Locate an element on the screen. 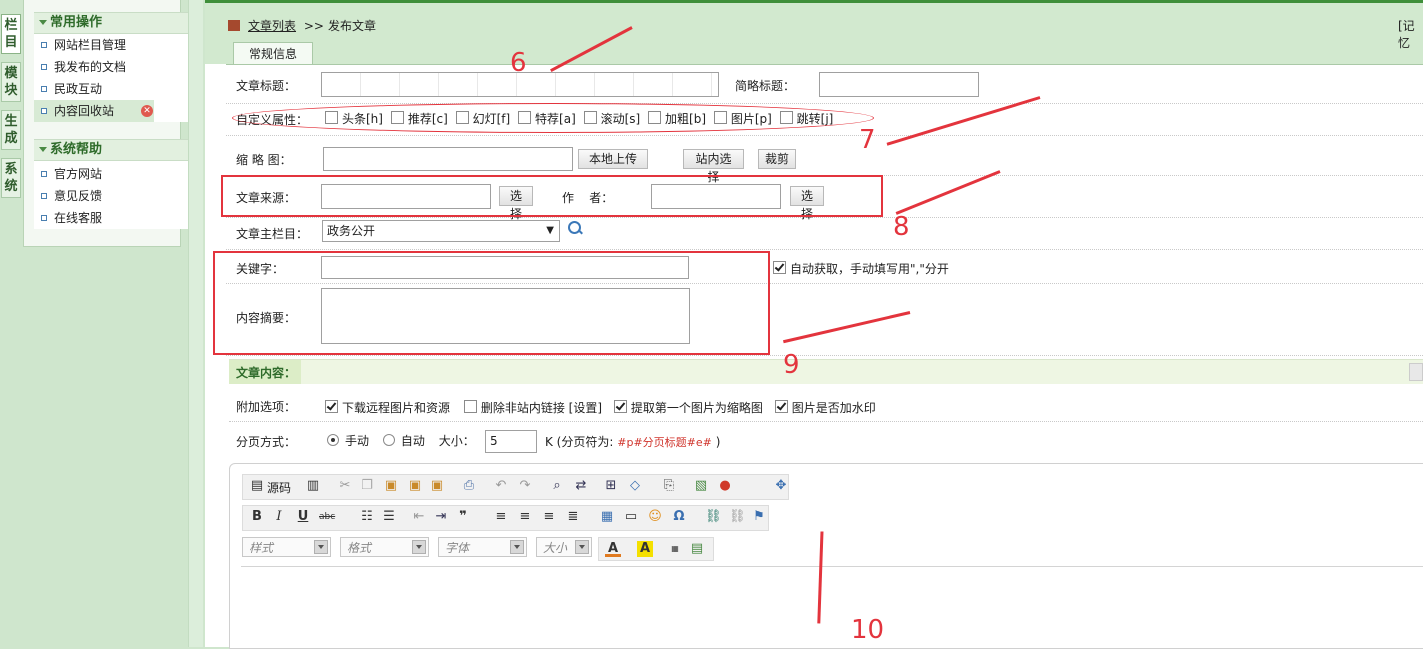 This screenshot has width=1423, height=649. paging-label: 分页方式： is located at coordinates (266, 442).